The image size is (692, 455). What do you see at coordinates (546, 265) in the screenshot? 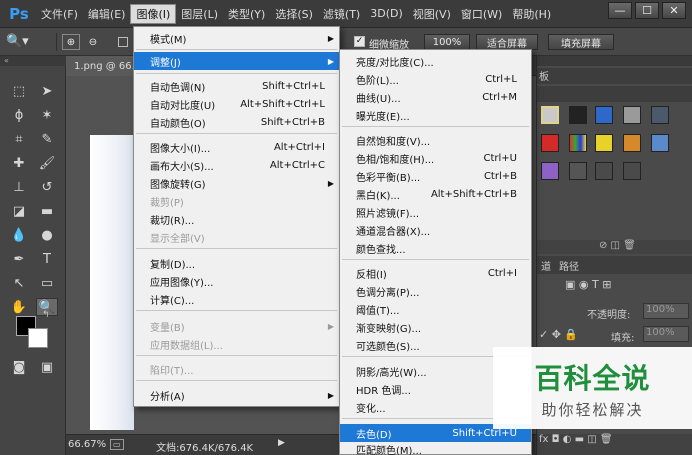
I see `channels-tab: 道` at bounding box center [546, 265].